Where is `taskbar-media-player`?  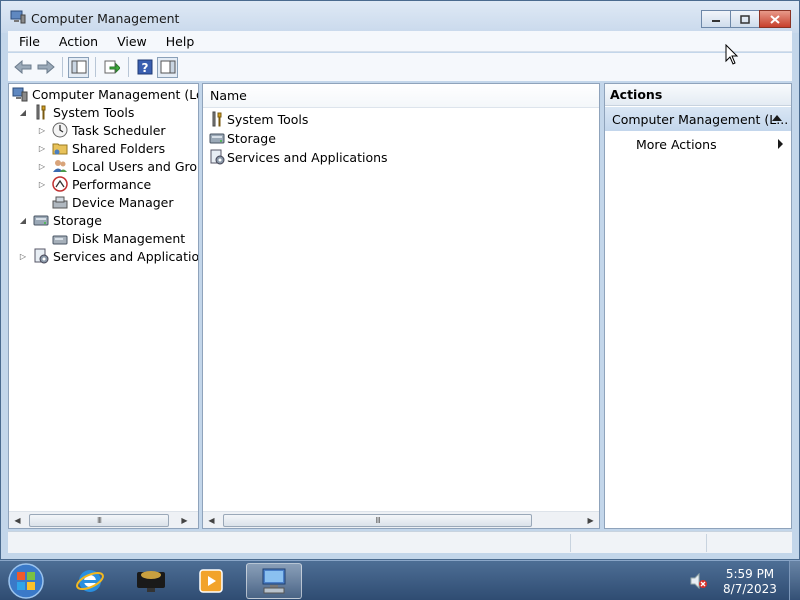
taskbar-media-player is located at coordinates (211, 581).